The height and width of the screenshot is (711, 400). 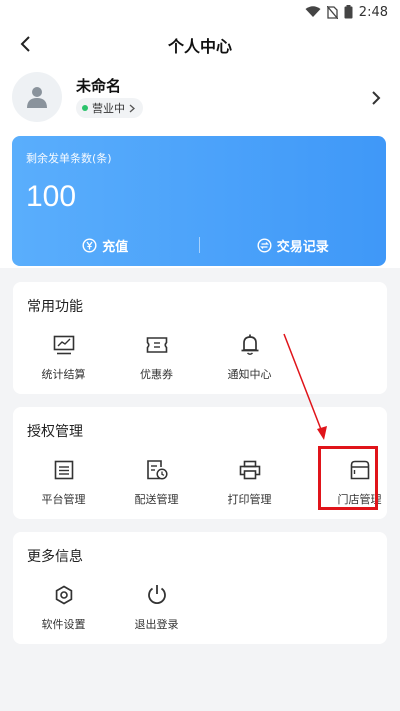 What do you see at coordinates (156, 374) in the screenshot?
I see `menu-item-label: 优惠券` at bounding box center [156, 374].